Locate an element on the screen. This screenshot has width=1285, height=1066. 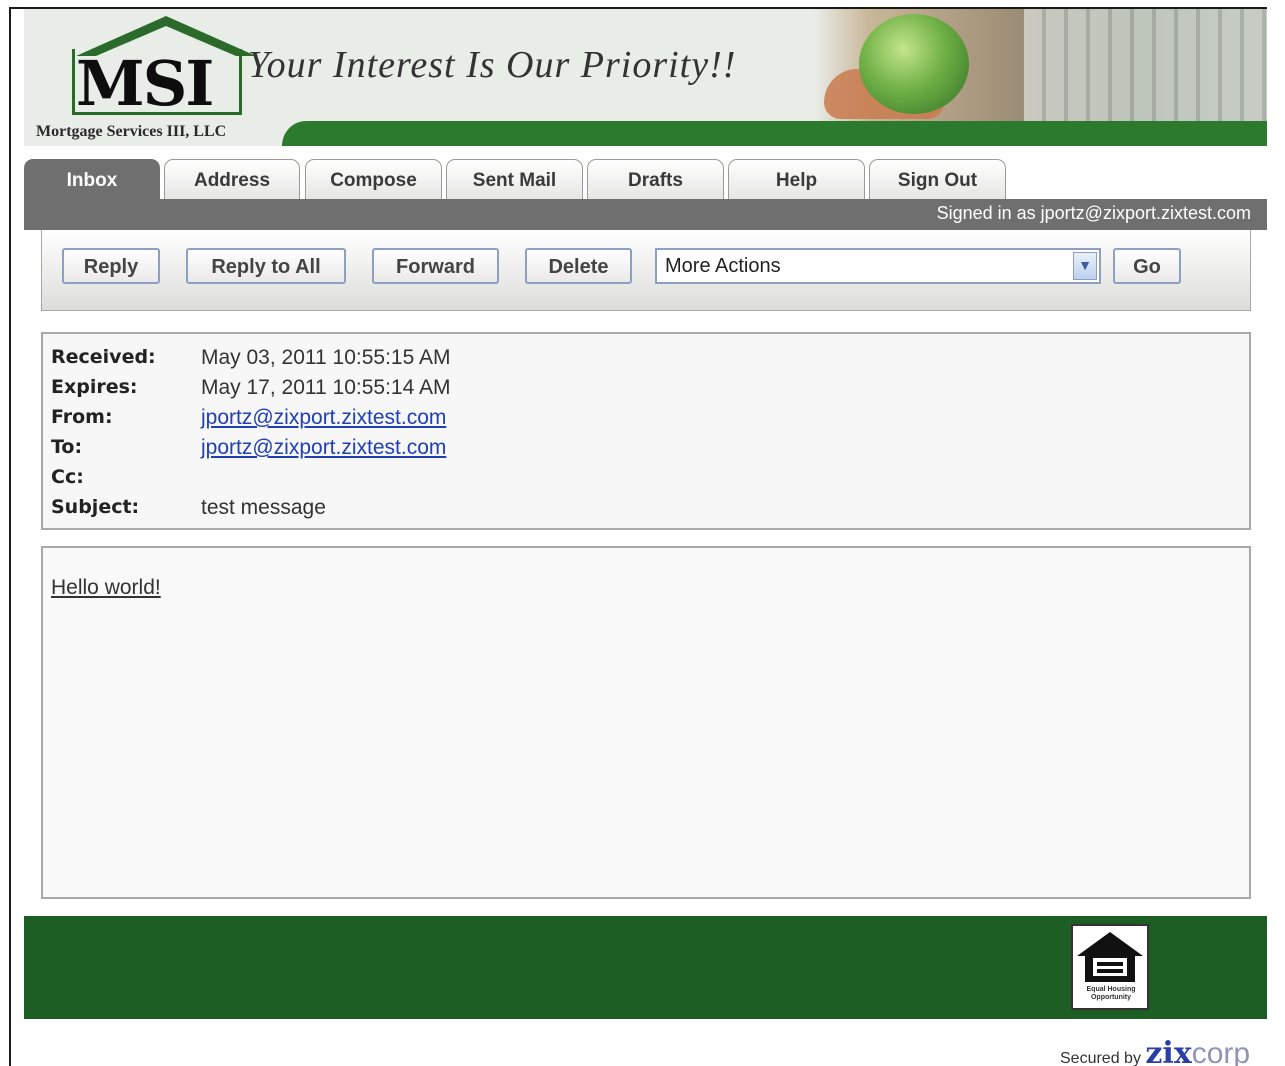
tab-sent-mail: Sent Mail is located at coordinates (514, 179).